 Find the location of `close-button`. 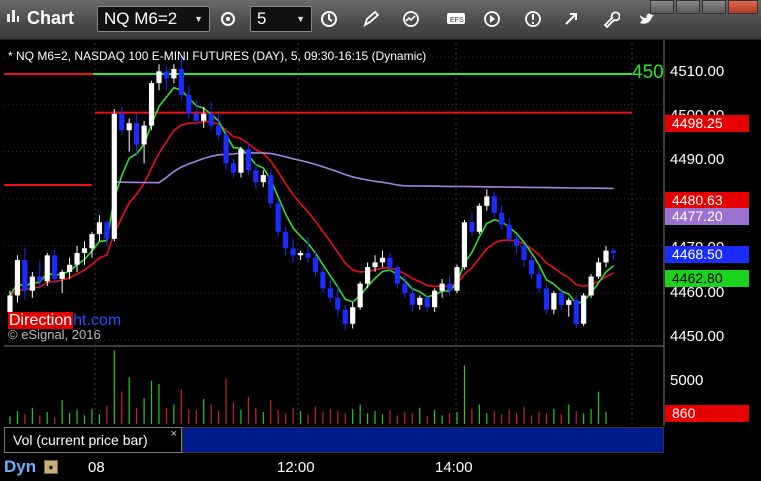

close-button is located at coordinates (743, 7).